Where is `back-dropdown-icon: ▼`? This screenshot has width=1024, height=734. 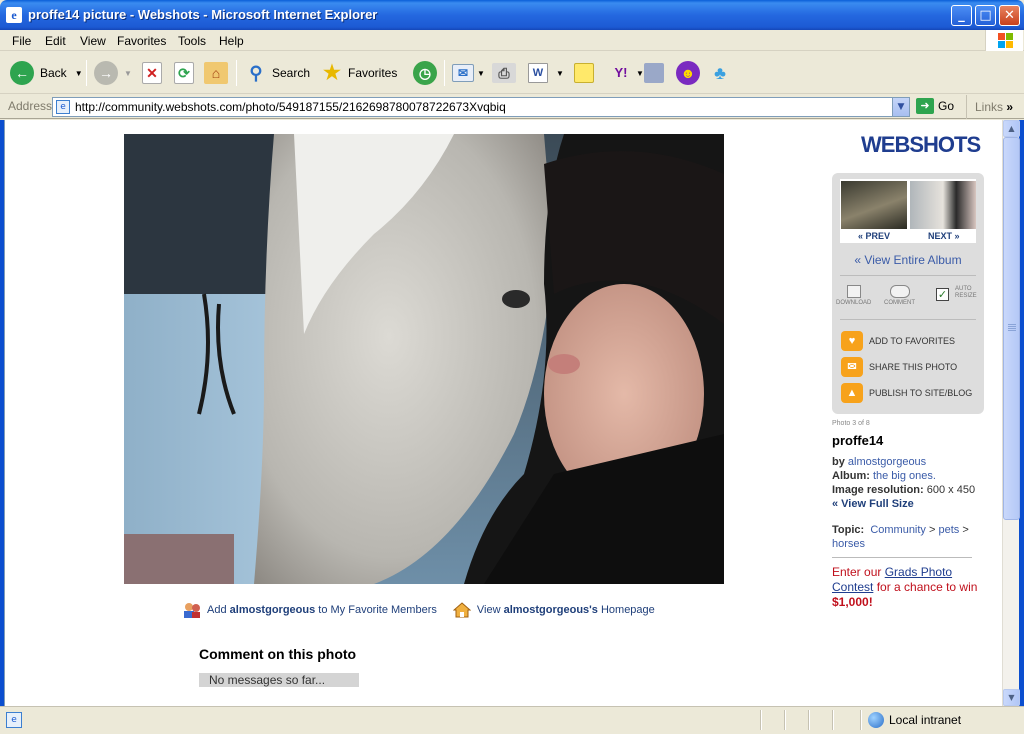 back-dropdown-icon: ▼ is located at coordinates (79, 73).